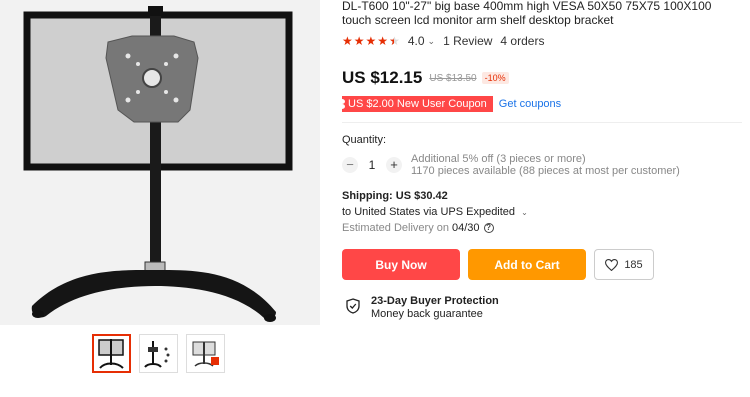 The width and height of the screenshot is (750, 397). Describe the element at coordinates (435, 301) in the screenshot. I see `protection-title: 23-Day Buyer Protection` at that location.